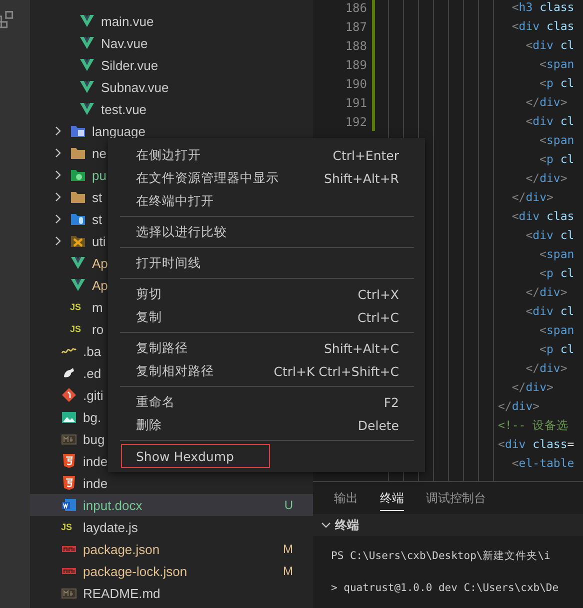 Image resolution: width=583 pixels, height=608 pixels. Describe the element at coordinates (266, 263) in the screenshot. I see `menu-item: 打开时间线` at that location.